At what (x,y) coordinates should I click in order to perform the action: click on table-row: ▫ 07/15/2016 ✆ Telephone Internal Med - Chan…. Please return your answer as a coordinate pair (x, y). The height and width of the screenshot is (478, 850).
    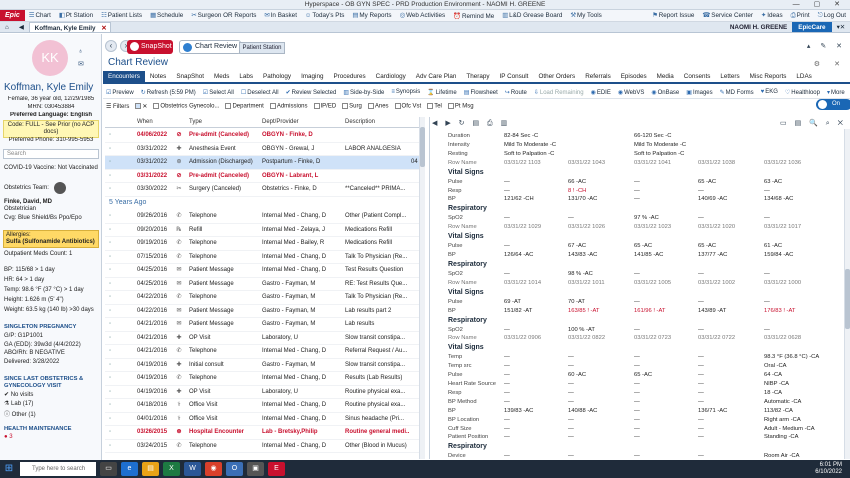
    Looking at the image, I should click on (262, 257).